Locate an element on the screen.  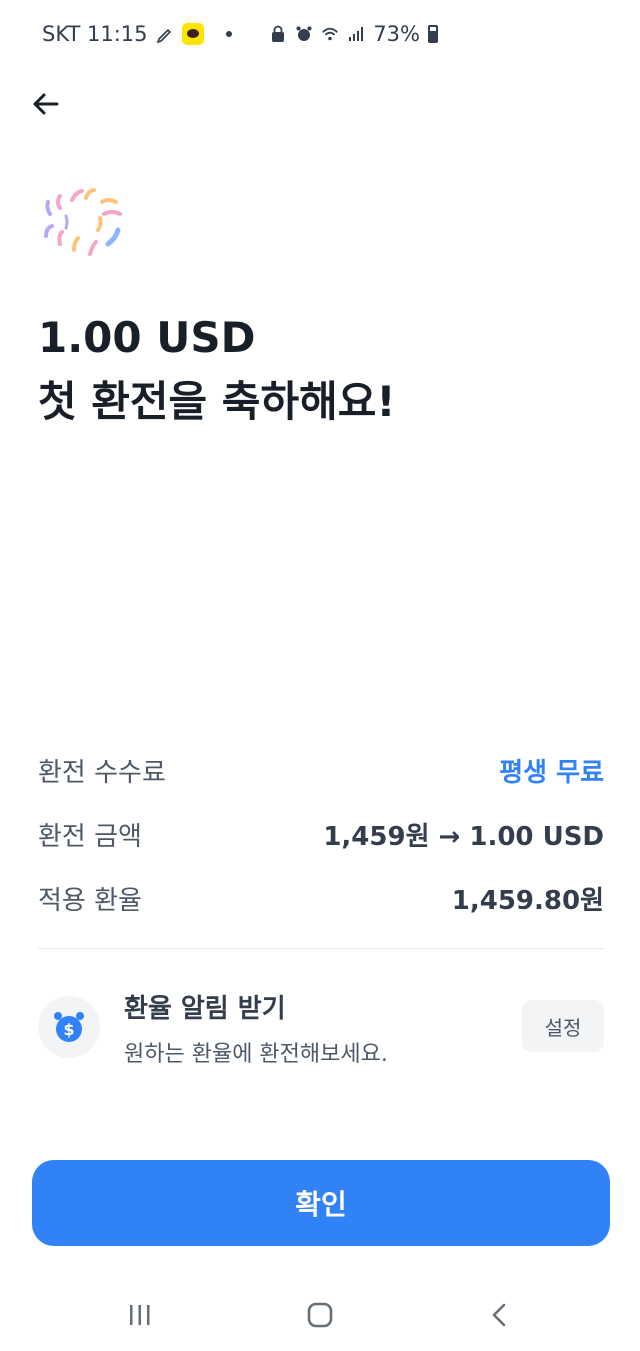
rate-row: 적용 환율 1,459.80원 is located at coordinates (321, 898).